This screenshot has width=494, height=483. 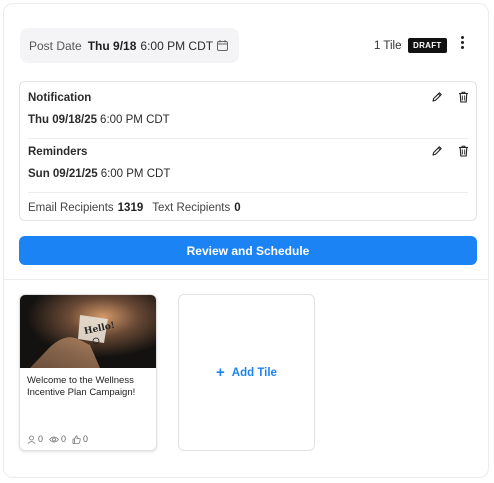 What do you see at coordinates (60, 98) in the screenshot?
I see `notification-title: Notification` at bounding box center [60, 98].